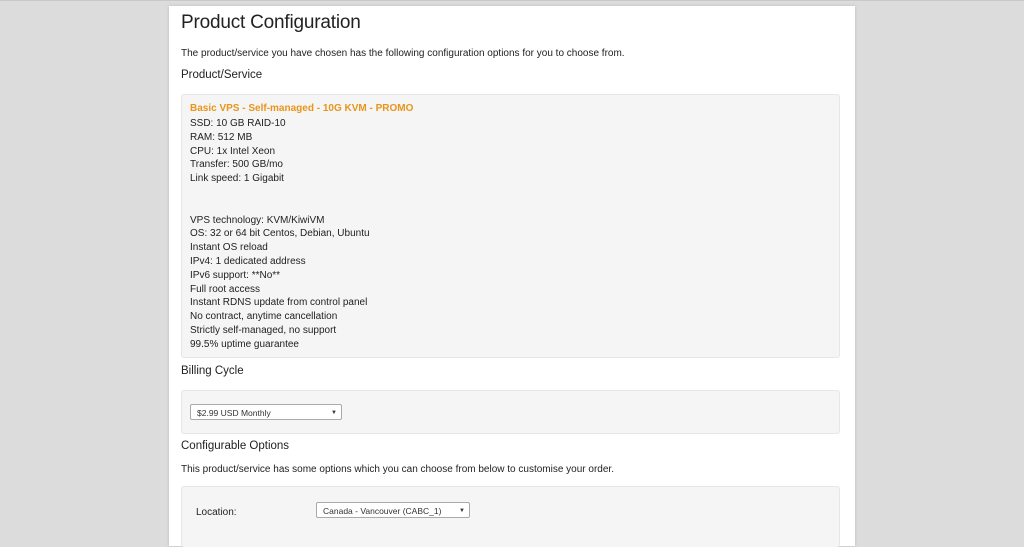  What do you see at coordinates (271, 22) in the screenshot?
I see `page-title: Product Configuration` at bounding box center [271, 22].